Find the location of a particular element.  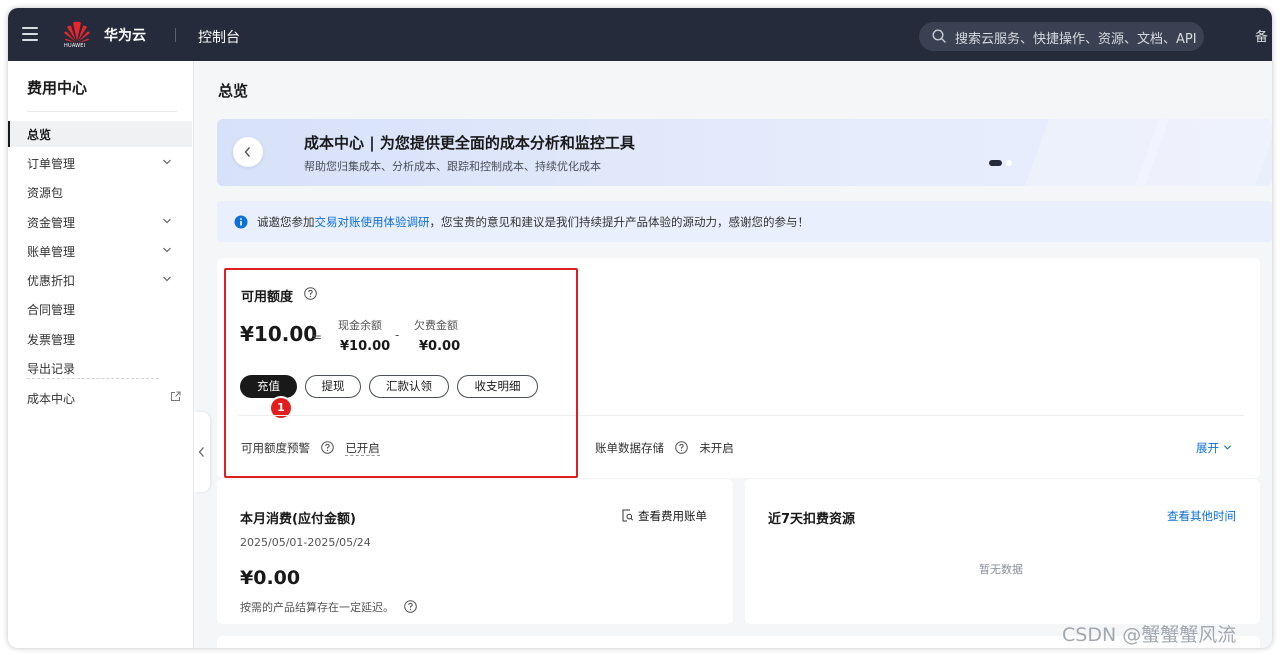

search-placeholder: 搜索云服务、快捷操作、资源、文档、API is located at coordinates (1076, 39).